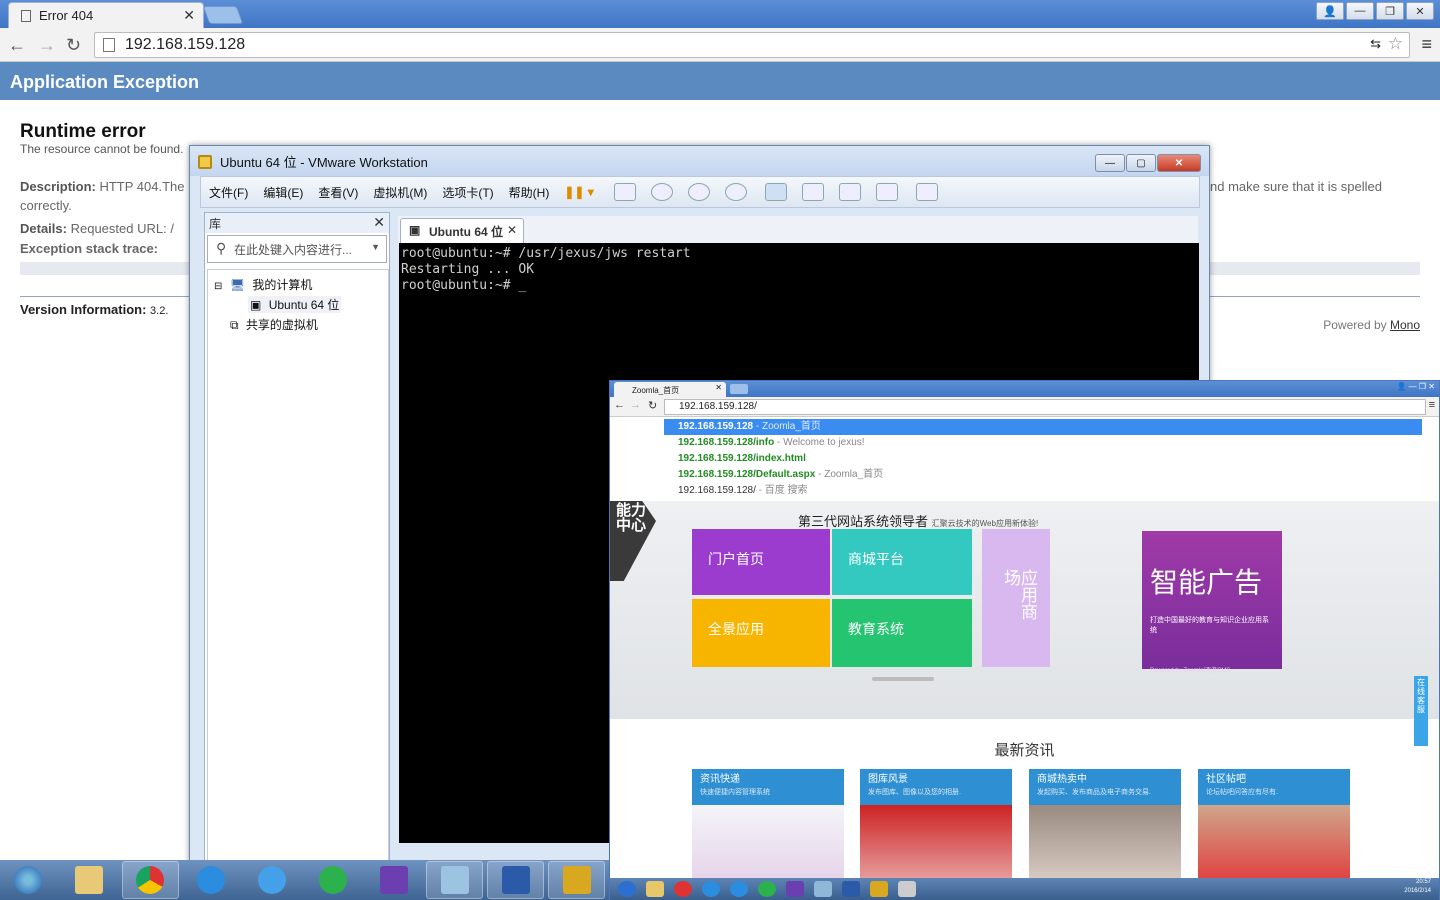 This screenshot has width=1440, height=900. Describe the element at coordinates (1417, 887) in the screenshot. I see `guest-clock: 20:57 2016/2/14` at that location.